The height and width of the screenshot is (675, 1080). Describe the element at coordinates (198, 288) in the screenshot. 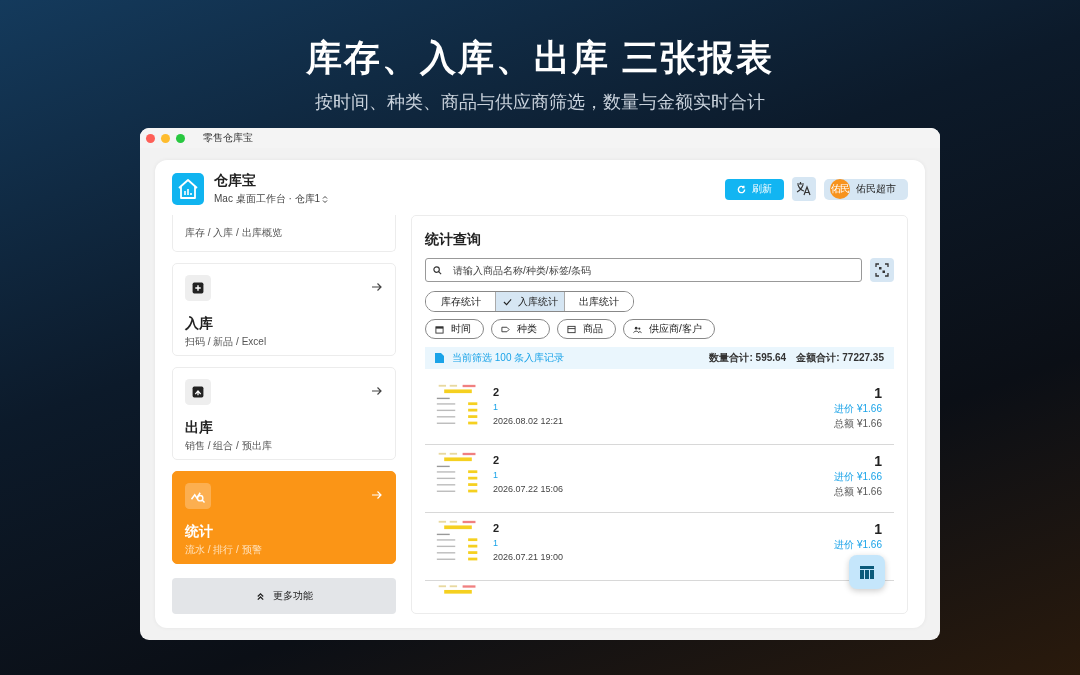

I see `plus-square-icon` at that location.